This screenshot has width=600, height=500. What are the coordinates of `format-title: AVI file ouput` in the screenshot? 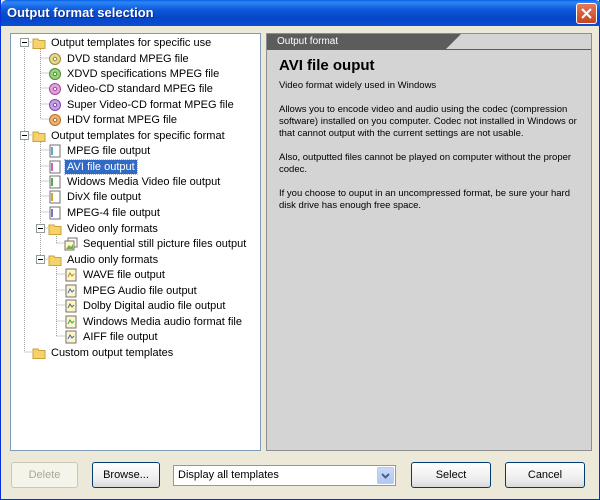 It's located at (327, 65).